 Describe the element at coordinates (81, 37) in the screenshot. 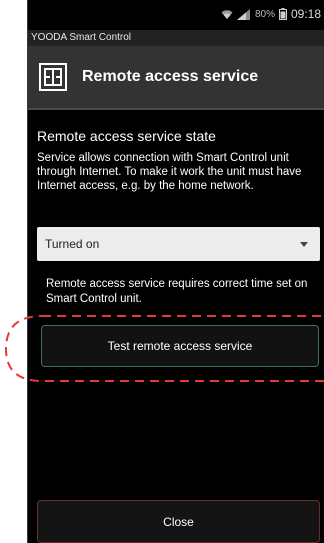

I see `app-name: YOODA Smart Control` at that location.